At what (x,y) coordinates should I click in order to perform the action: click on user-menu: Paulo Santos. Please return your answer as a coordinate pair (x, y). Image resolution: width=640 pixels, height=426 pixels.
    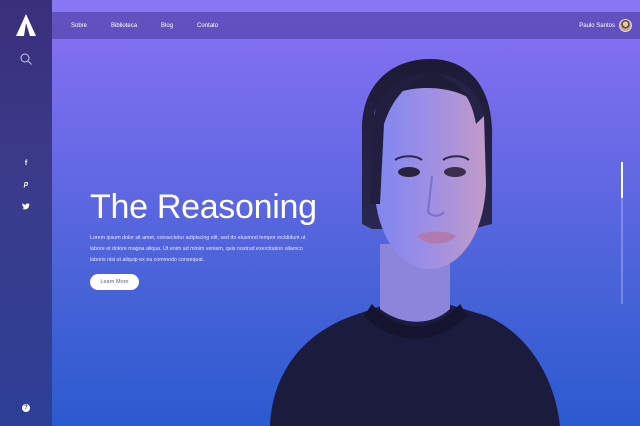
    Looking at the image, I should click on (605, 25).